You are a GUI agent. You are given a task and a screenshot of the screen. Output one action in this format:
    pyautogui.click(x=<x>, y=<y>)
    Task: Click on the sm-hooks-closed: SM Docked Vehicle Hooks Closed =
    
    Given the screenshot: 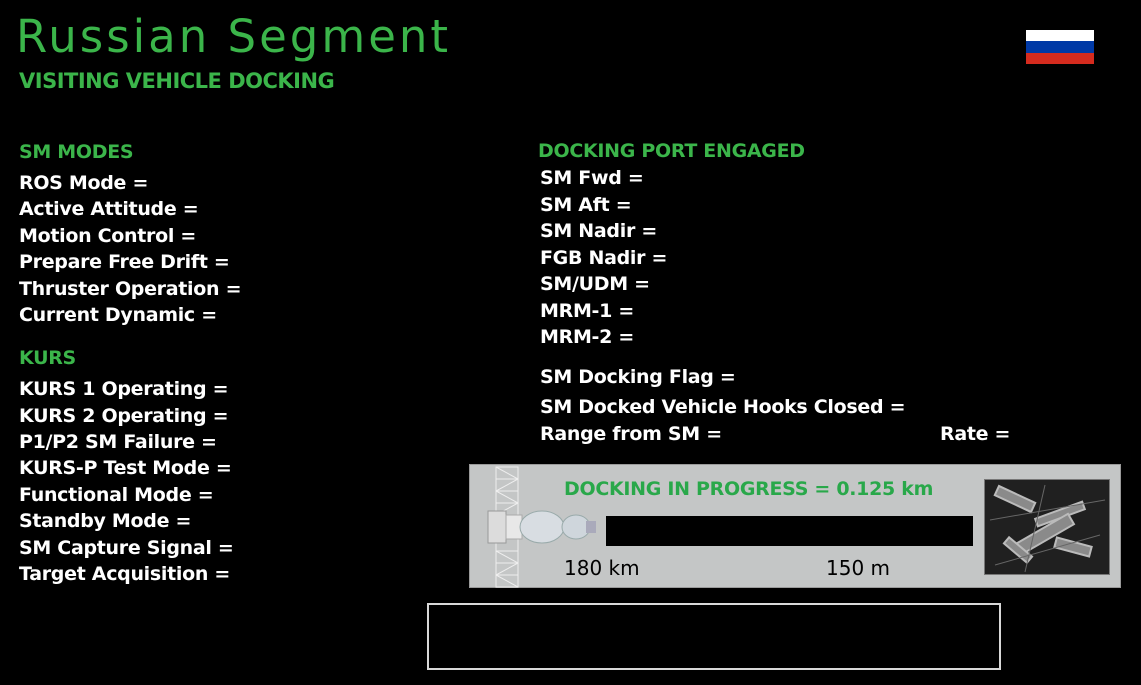 What is the action you would take?
    pyautogui.click(x=723, y=407)
    